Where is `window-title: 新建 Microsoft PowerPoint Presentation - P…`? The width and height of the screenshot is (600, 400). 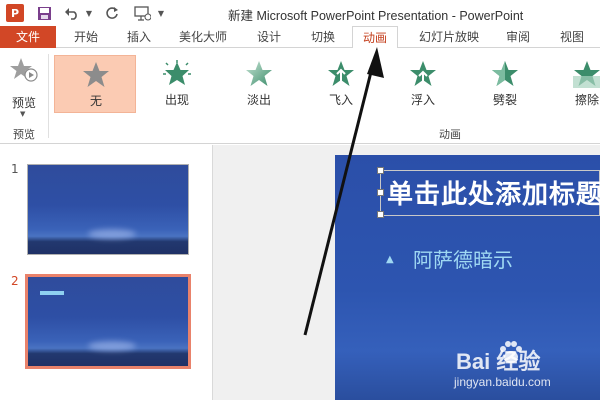 window-title: 新建 Microsoft PowerPoint Presentation - P… is located at coordinates (376, 16).